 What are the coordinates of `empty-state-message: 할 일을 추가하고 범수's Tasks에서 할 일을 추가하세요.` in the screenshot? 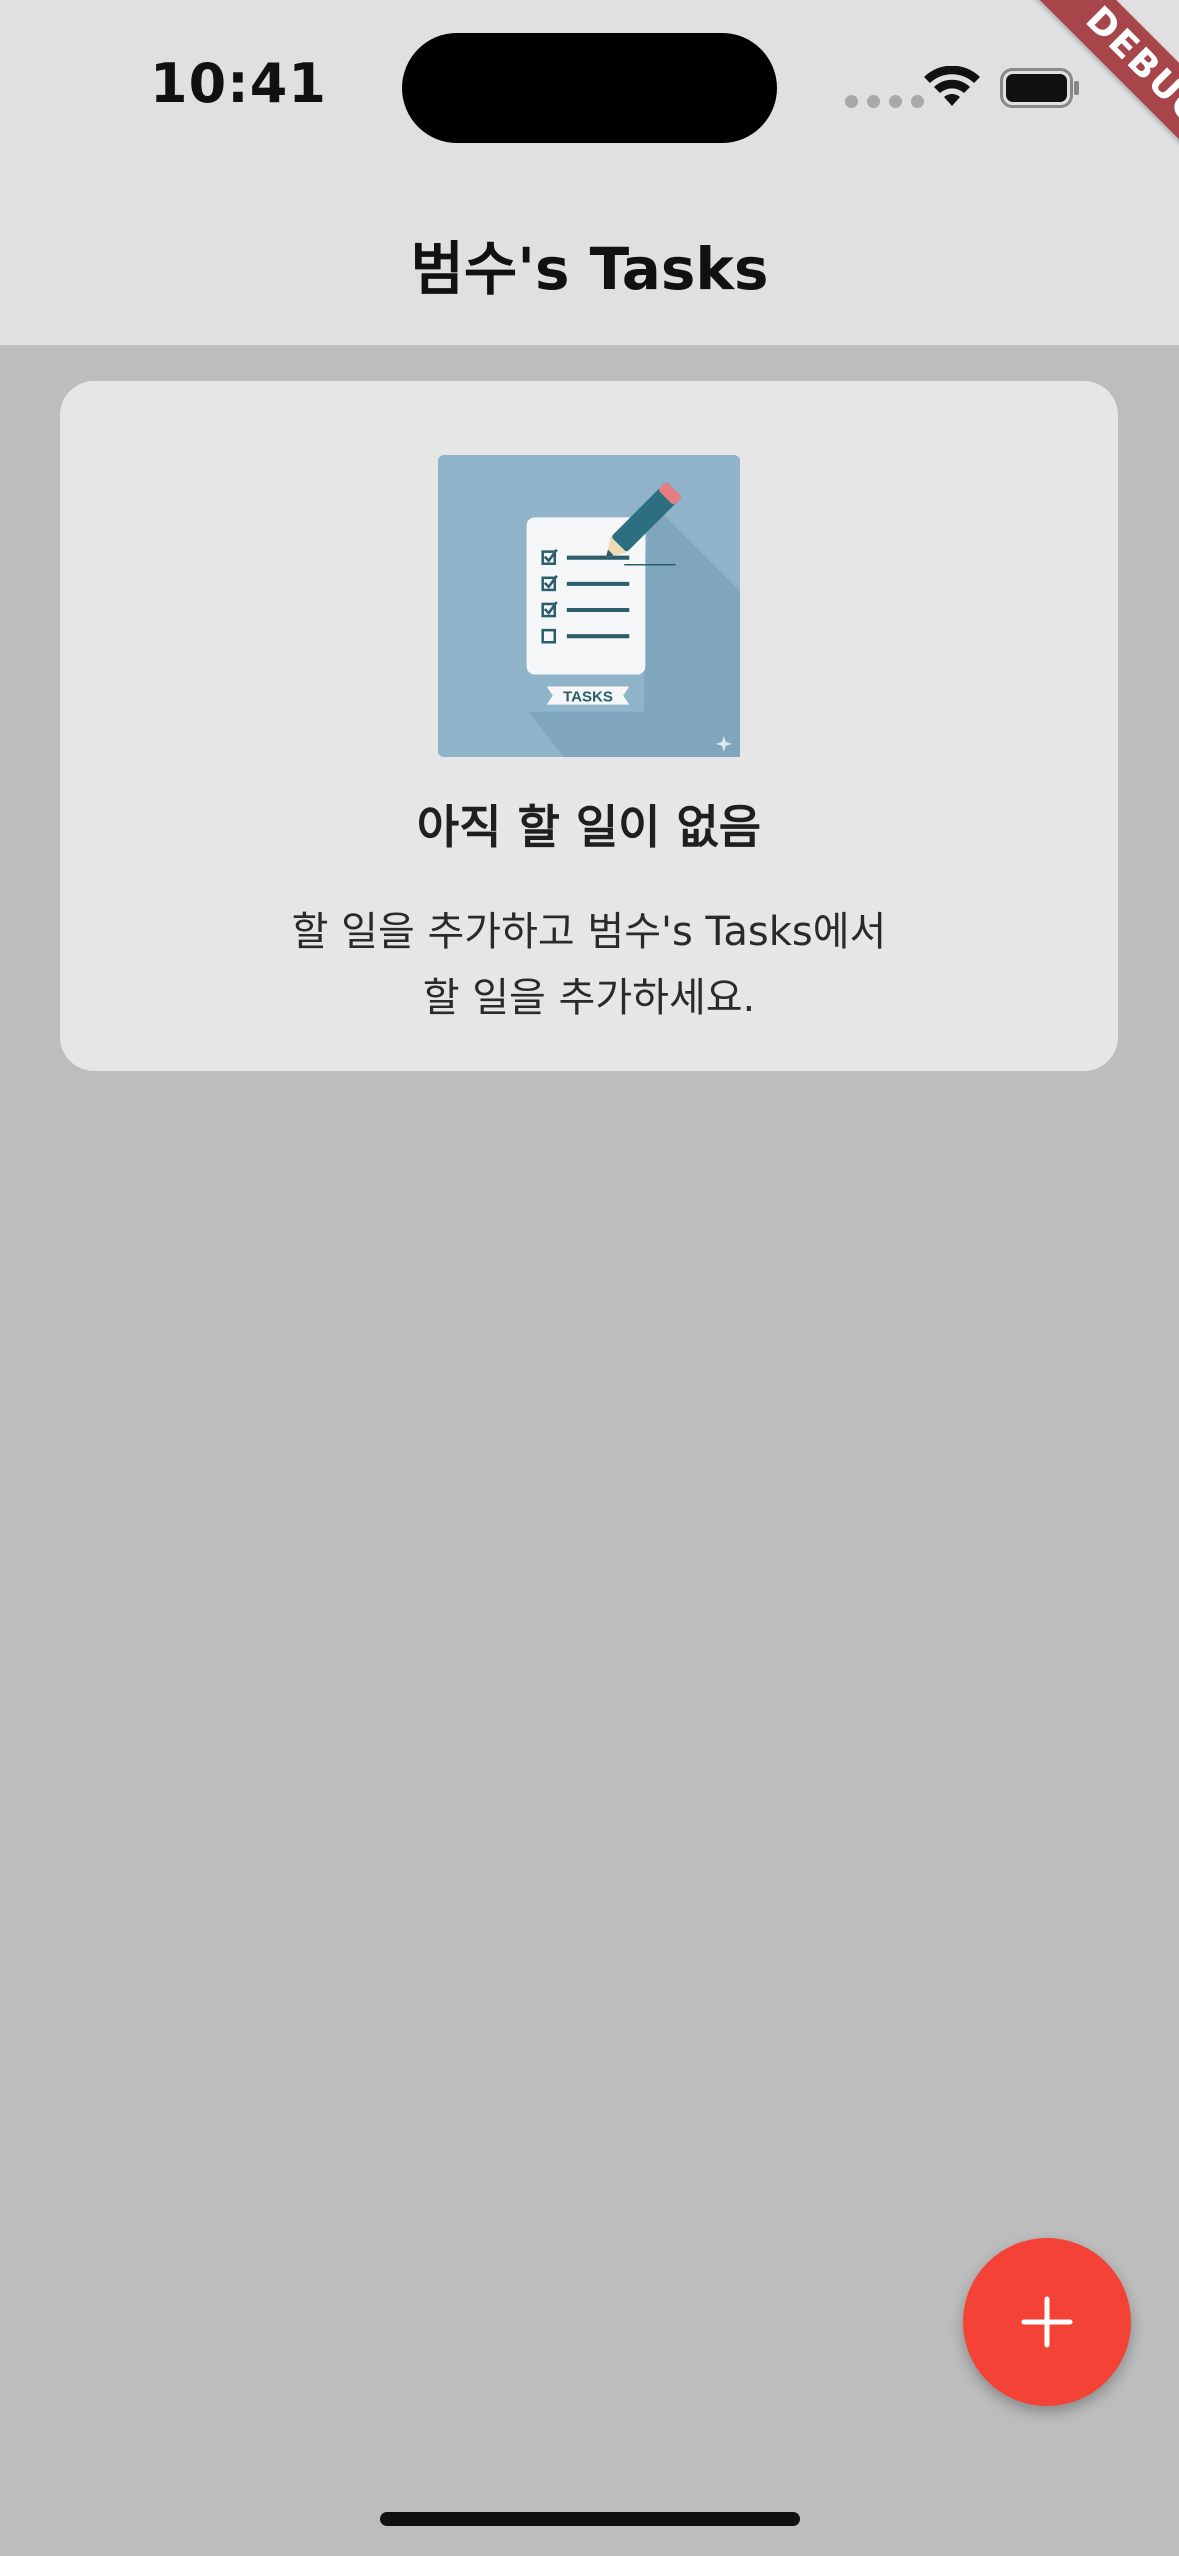 It's located at (589, 965).